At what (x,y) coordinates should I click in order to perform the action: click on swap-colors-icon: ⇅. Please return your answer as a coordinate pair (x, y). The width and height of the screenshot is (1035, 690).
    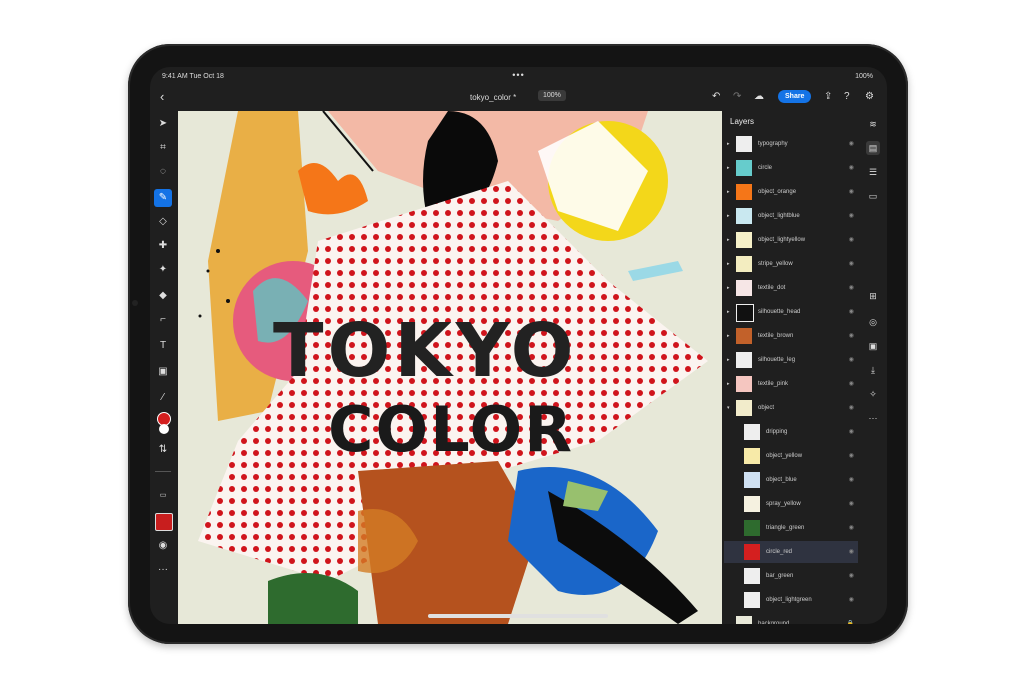
    Looking at the image, I should click on (163, 450).